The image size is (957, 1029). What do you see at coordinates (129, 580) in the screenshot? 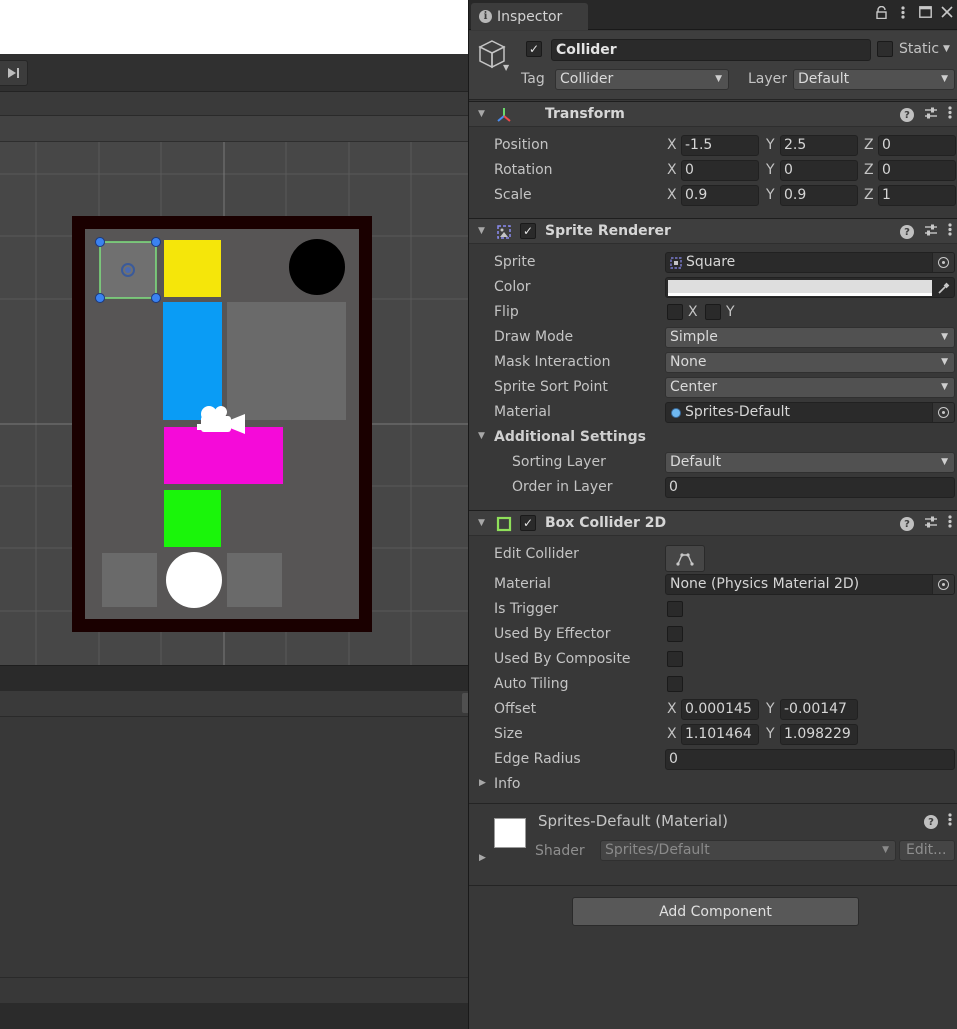
I see `grey-block-left` at bounding box center [129, 580].